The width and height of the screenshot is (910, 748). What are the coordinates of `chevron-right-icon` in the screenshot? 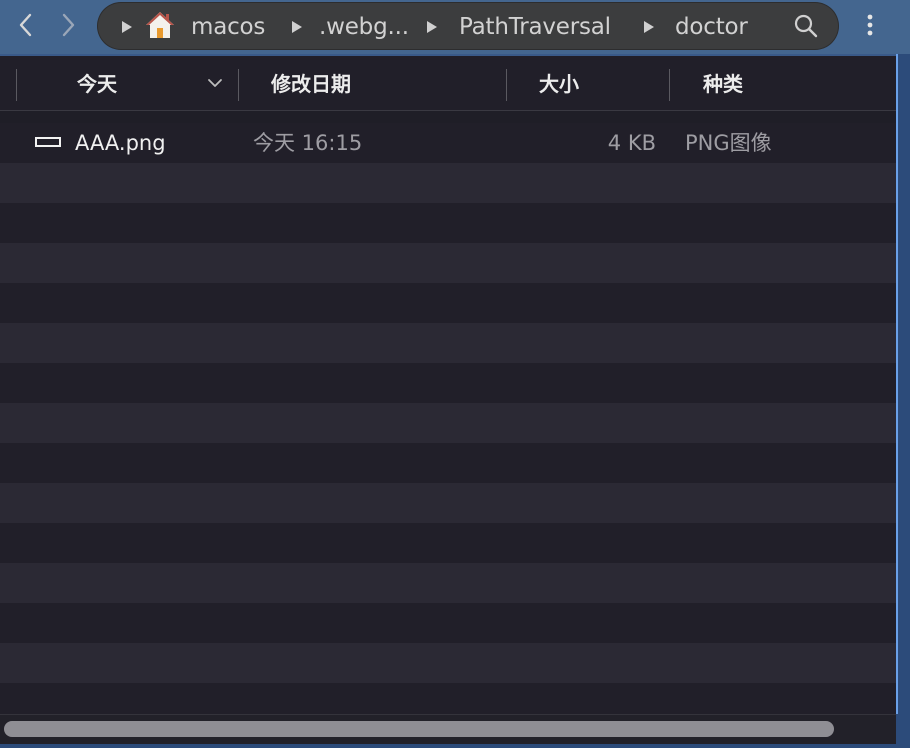 It's located at (68, 25).